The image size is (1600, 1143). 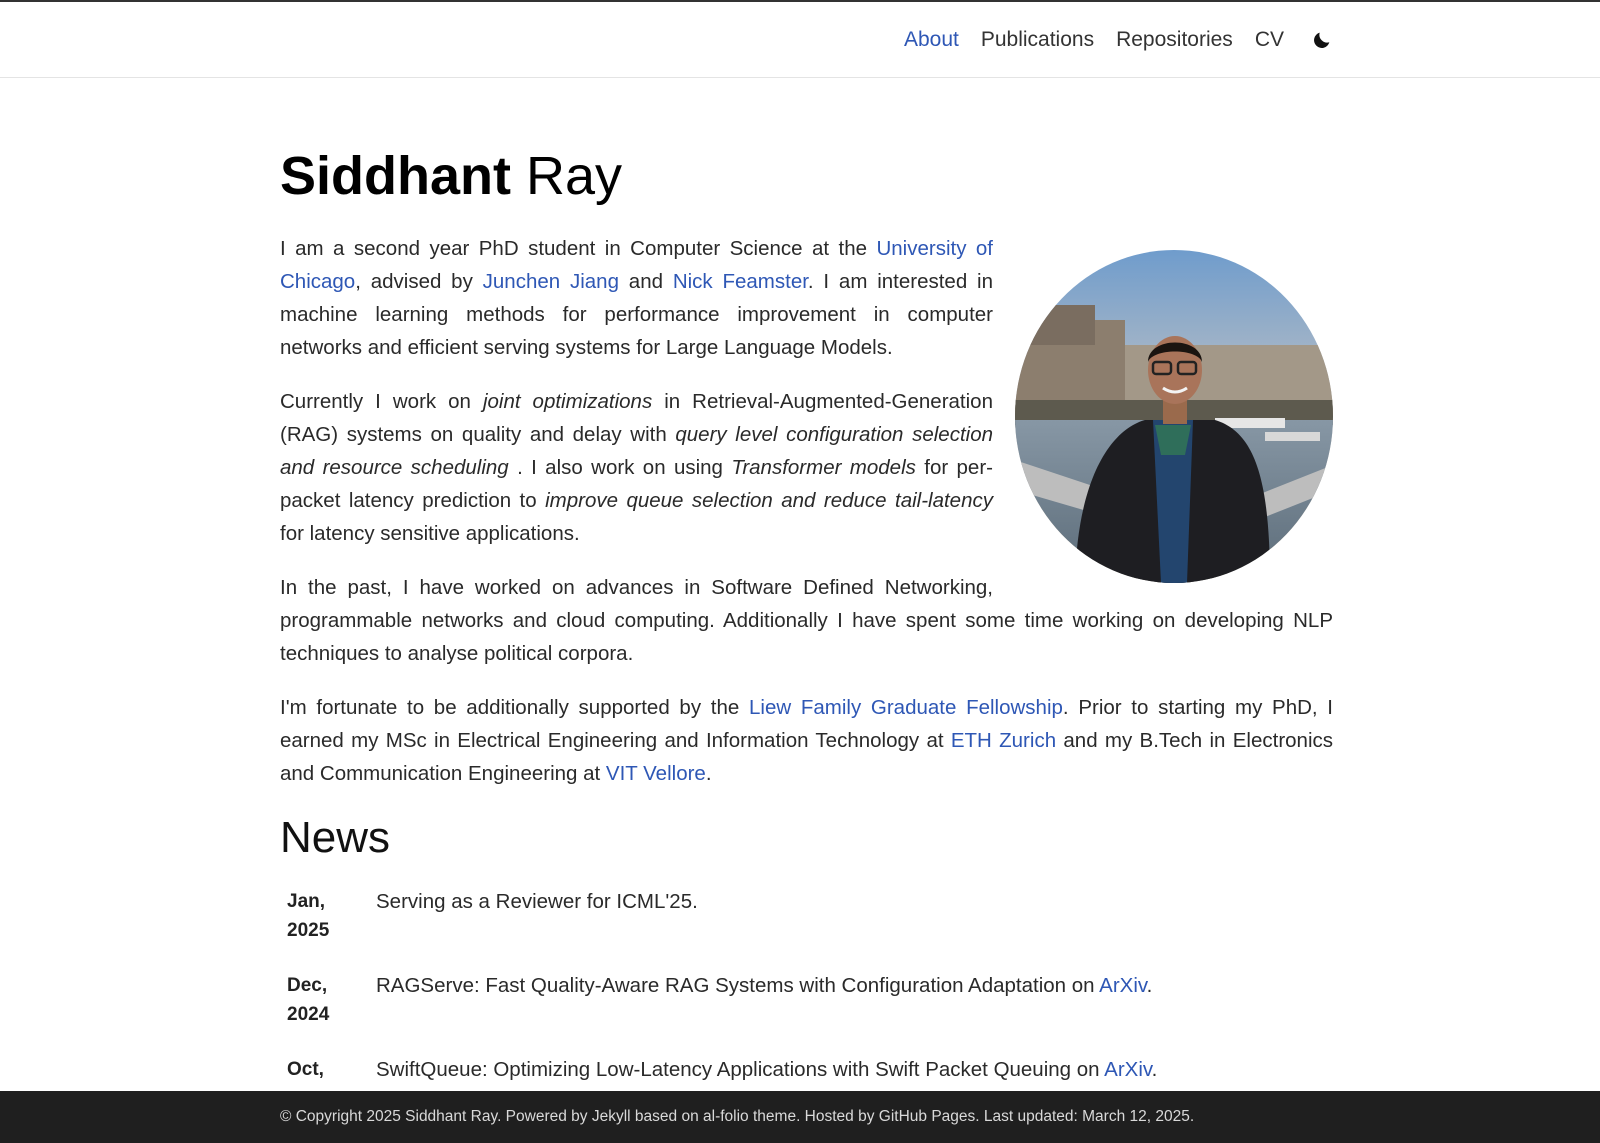 I want to click on profile-photo, so click(x=1174, y=416).